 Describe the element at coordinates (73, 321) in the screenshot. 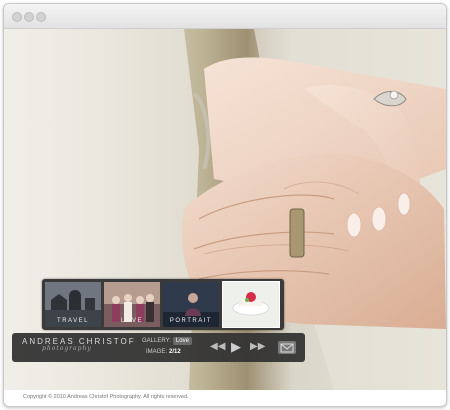

I see `thumb-label-travel: TRAVEL` at that location.